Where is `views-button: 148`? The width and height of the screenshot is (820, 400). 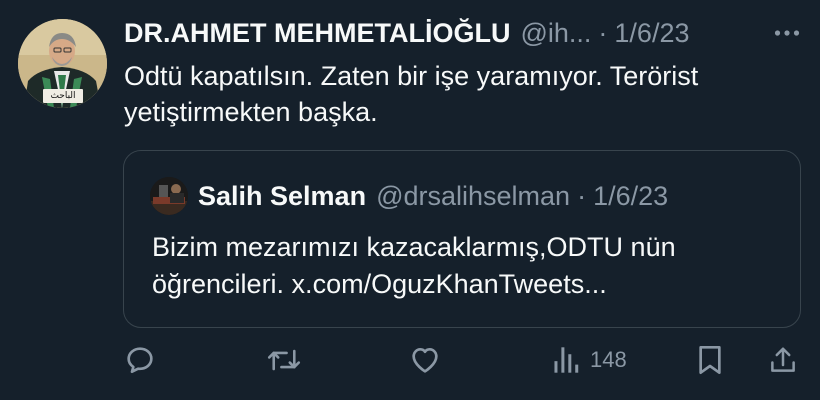
views-button: 148 is located at coordinates (589, 360).